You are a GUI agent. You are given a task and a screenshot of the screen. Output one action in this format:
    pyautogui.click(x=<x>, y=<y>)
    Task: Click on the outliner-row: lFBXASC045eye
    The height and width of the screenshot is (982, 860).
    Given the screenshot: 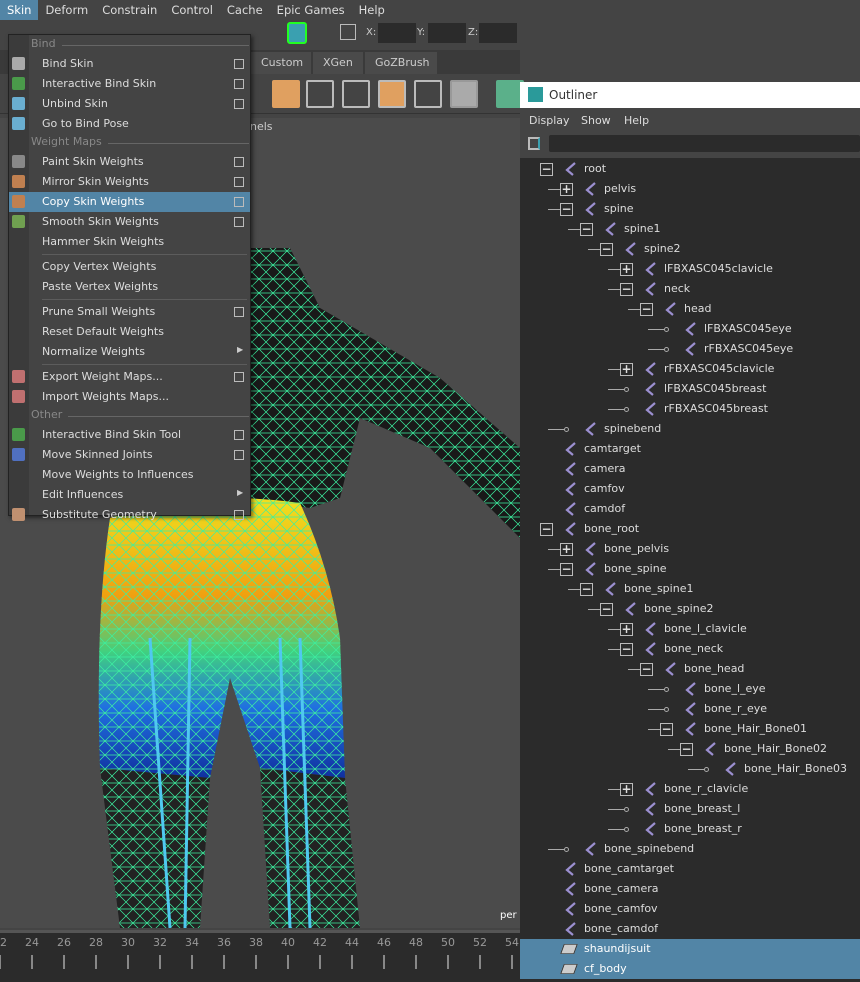 What is the action you would take?
    pyautogui.click(x=690, y=329)
    